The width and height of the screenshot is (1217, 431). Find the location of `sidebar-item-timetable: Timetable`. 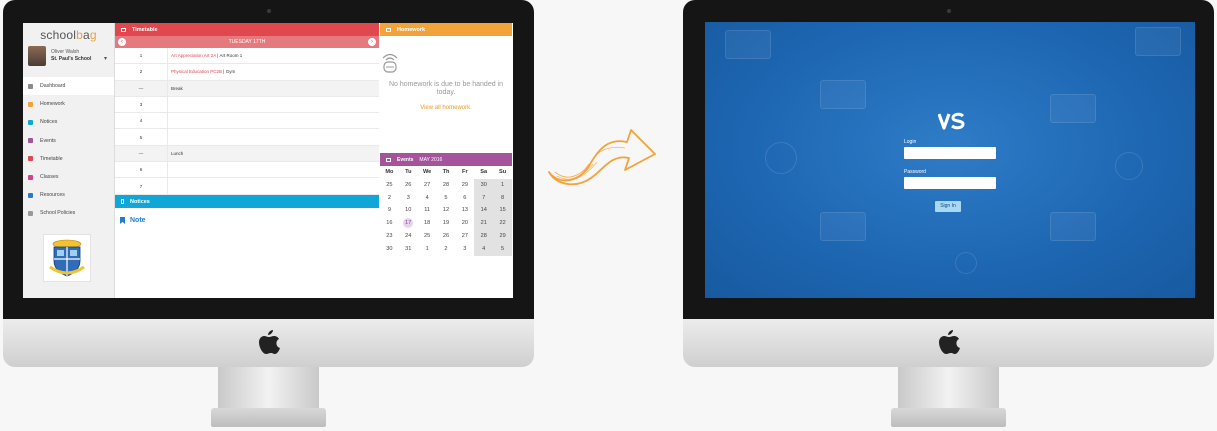

sidebar-item-timetable: Timetable is located at coordinates (68, 159).